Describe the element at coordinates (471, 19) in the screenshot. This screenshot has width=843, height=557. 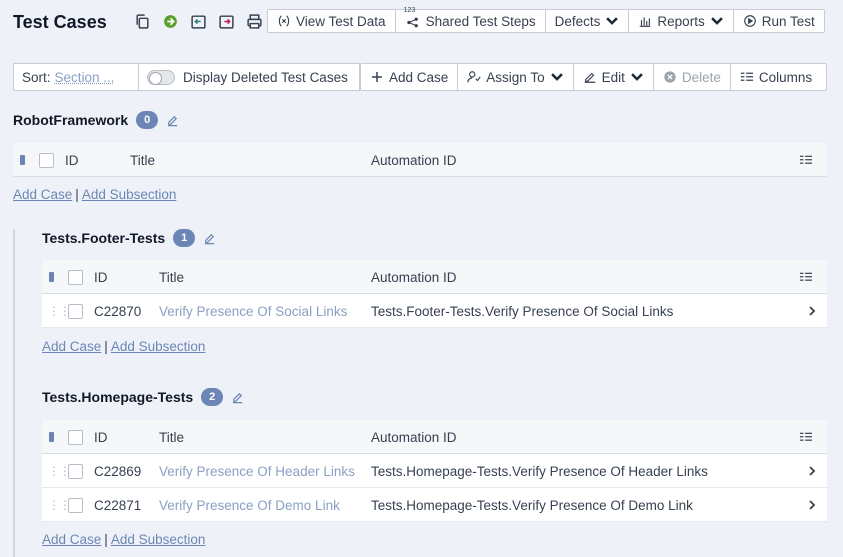
I see `shared-test-steps-button: 123 Shared Test Steps` at that location.